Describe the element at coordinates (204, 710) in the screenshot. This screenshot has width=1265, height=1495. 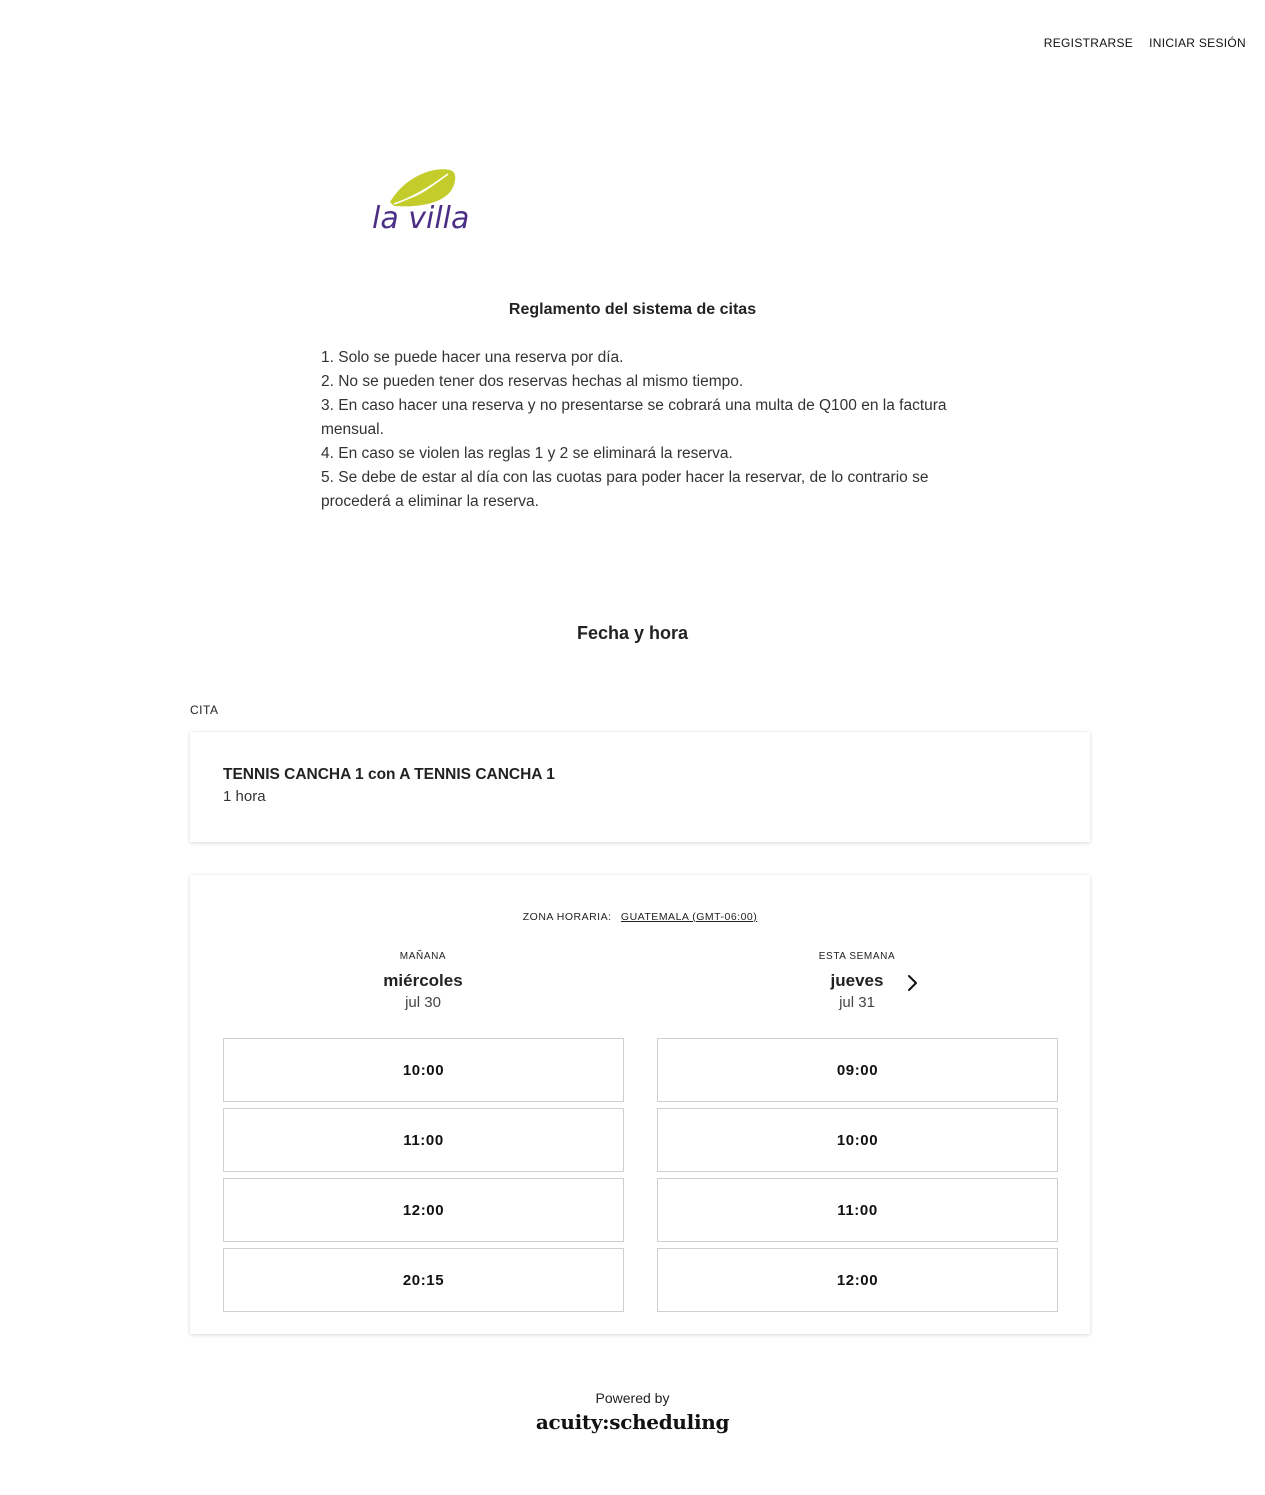
I see `appointment-label: CITA` at that location.